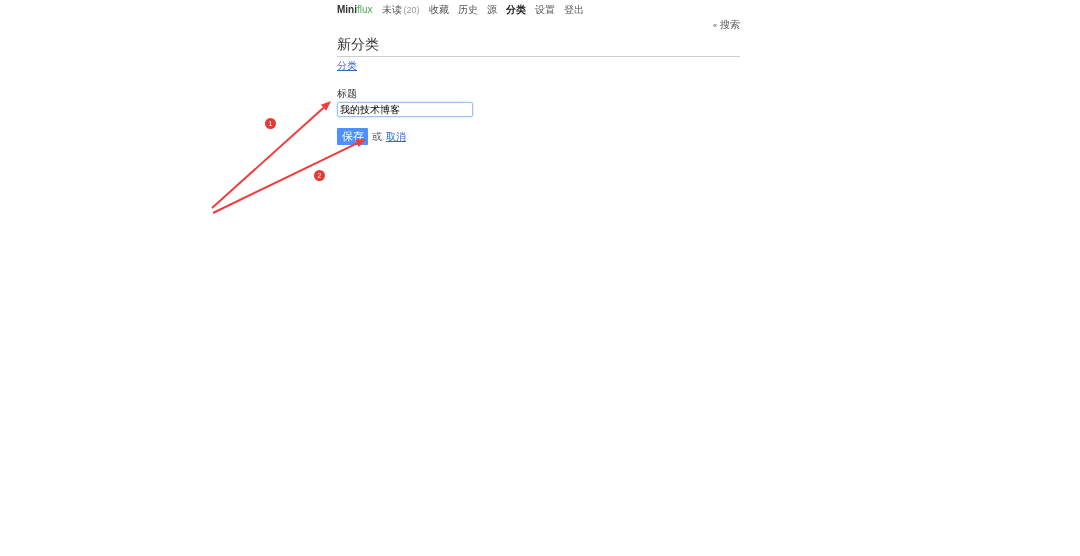  I want to click on nav-link: 分类, so click(515, 9).